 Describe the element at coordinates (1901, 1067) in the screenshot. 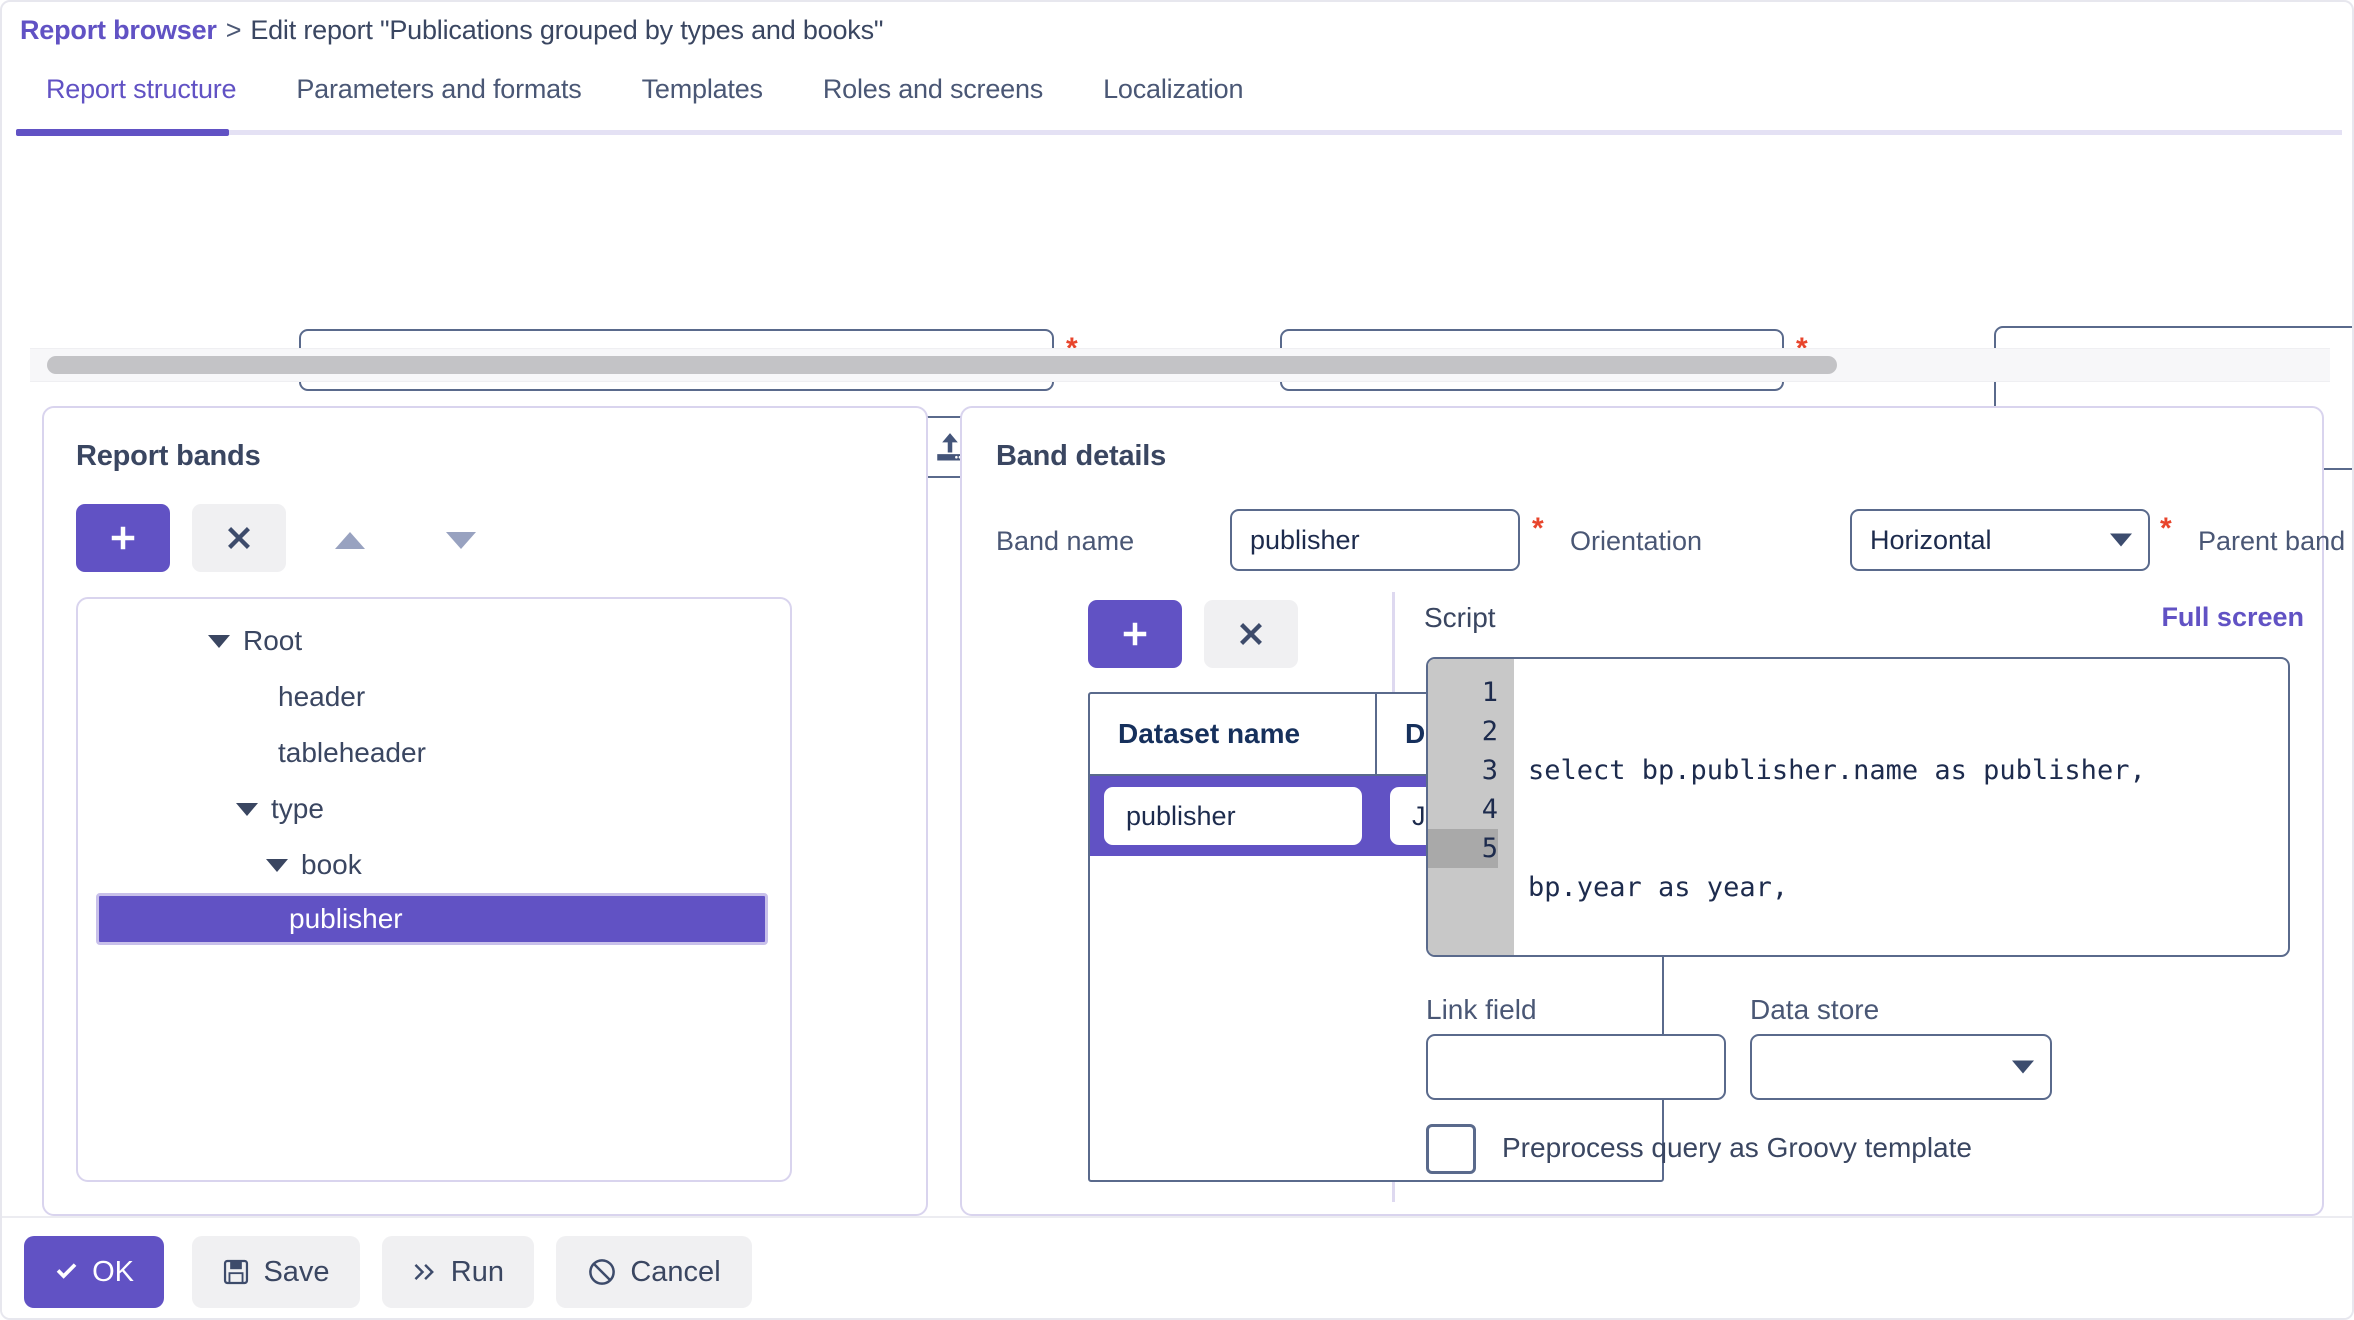

I see `data-store-select` at that location.